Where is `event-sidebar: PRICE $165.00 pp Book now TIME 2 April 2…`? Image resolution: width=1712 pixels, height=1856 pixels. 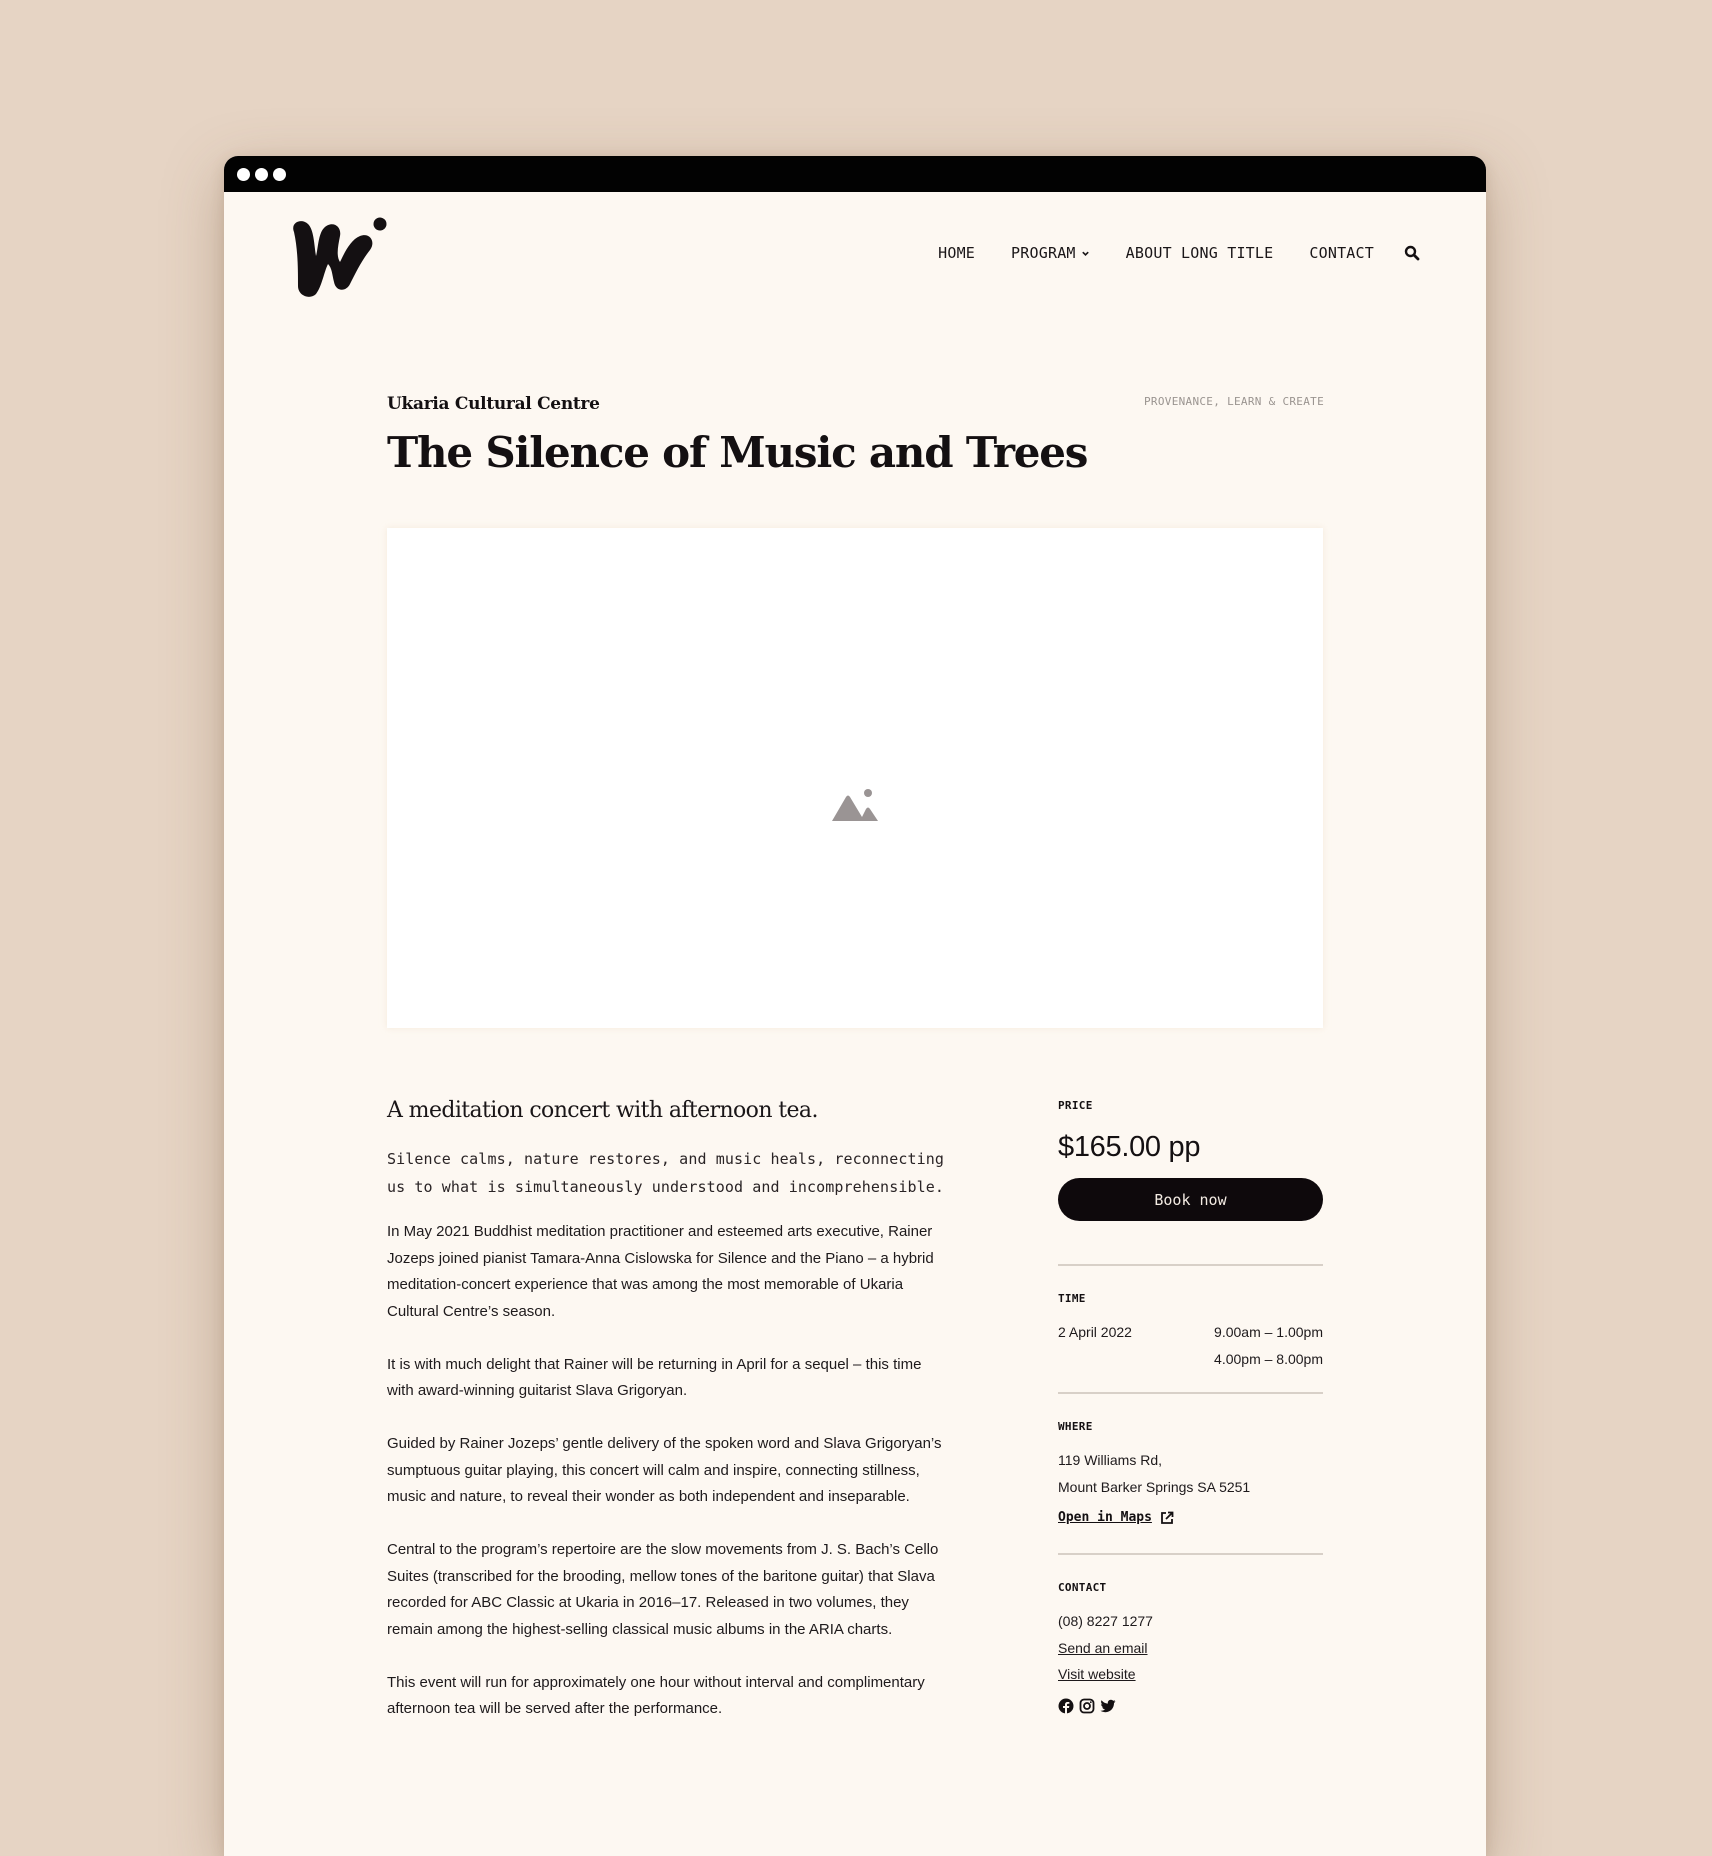 event-sidebar: PRICE $165.00 pp Book now TIME 2 April 2… is located at coordinates (1190, 1405).